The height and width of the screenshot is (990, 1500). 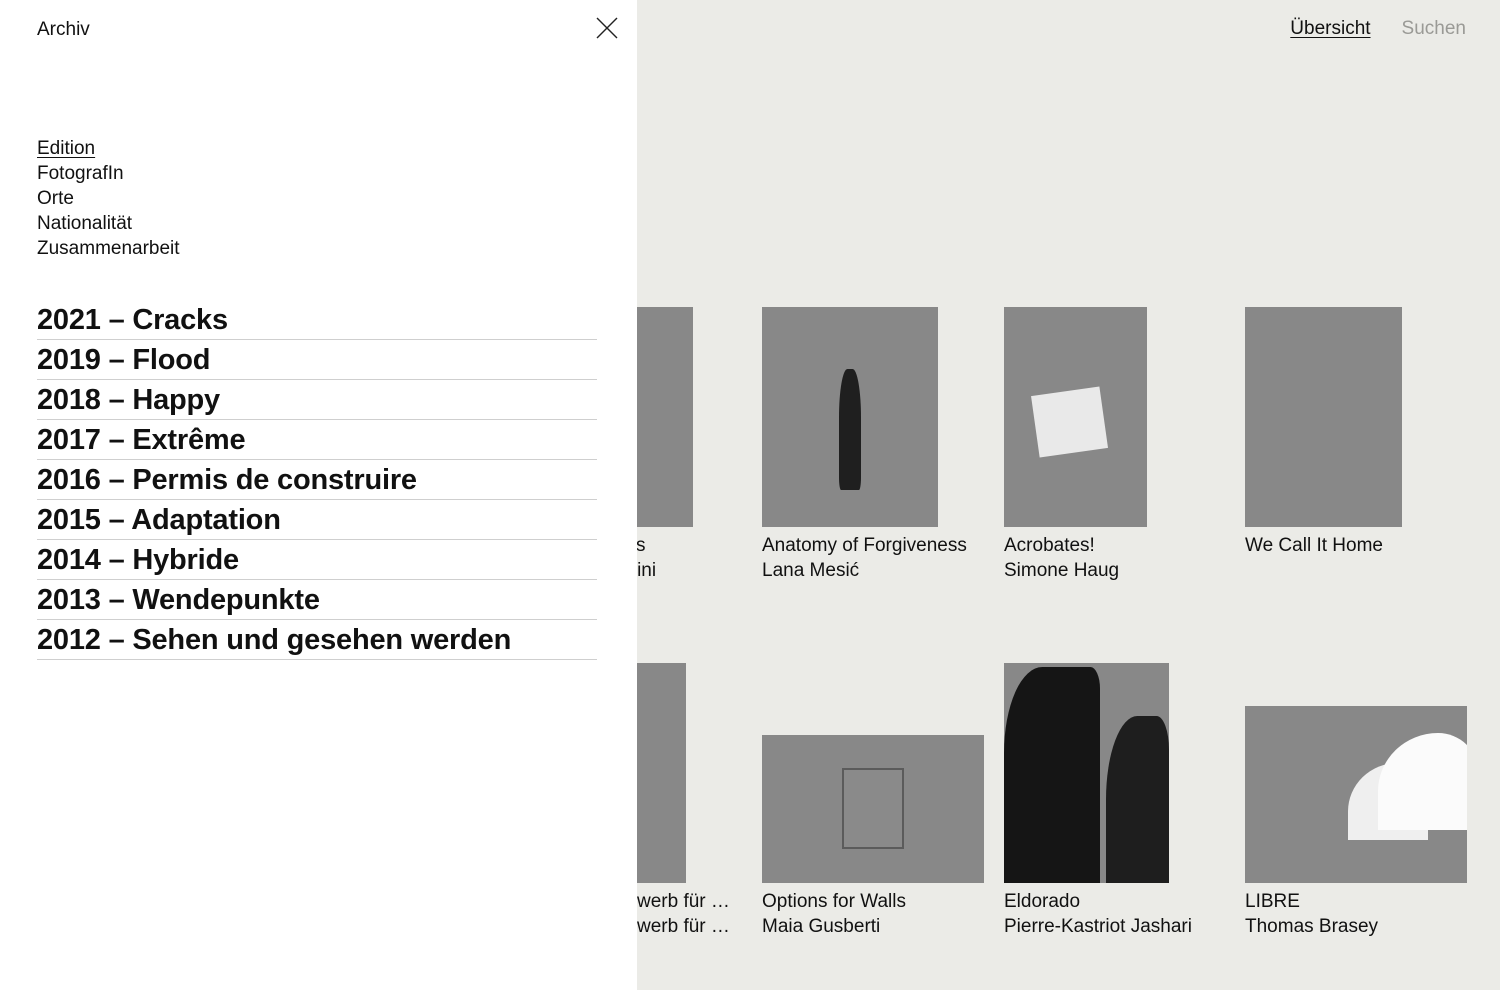 What do you see at coordinates (1042, 901) in the screenshot?
I see `work-title: Eldorado` at bounding box center [1042, 901].